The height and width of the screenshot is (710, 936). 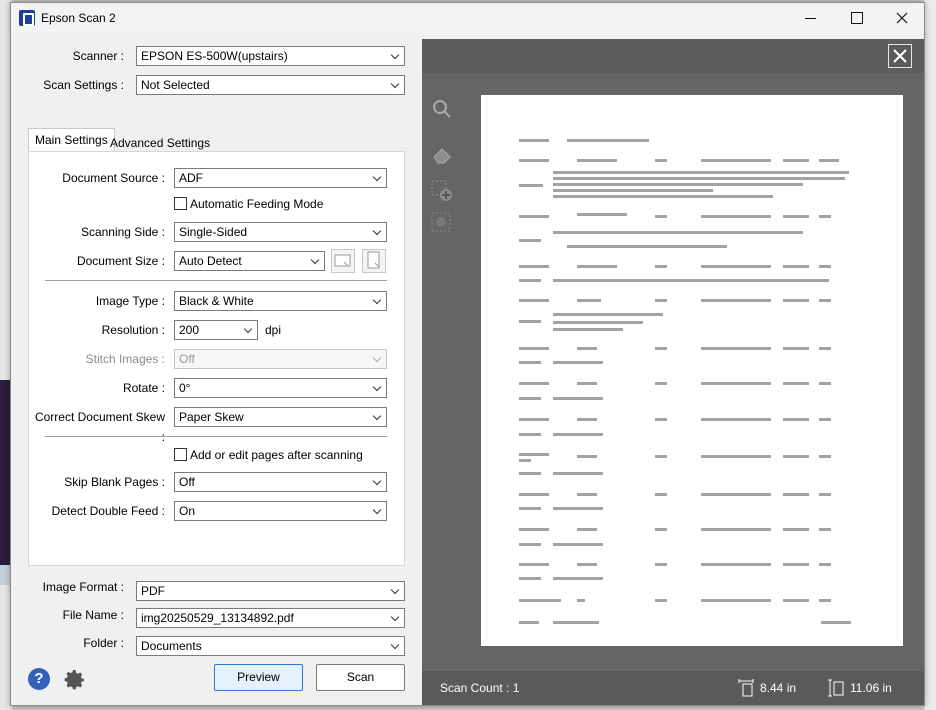 What do you see at coordinates (187, 511) in the screenshot?
I see `double-feed-value: On` at bounding box center [187, 511].